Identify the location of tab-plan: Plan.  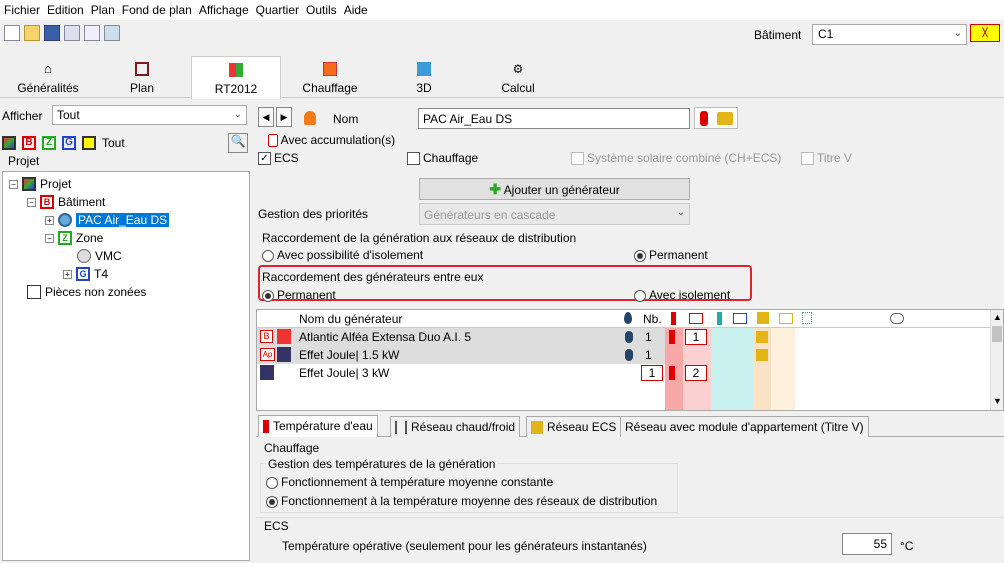
(142, 79).